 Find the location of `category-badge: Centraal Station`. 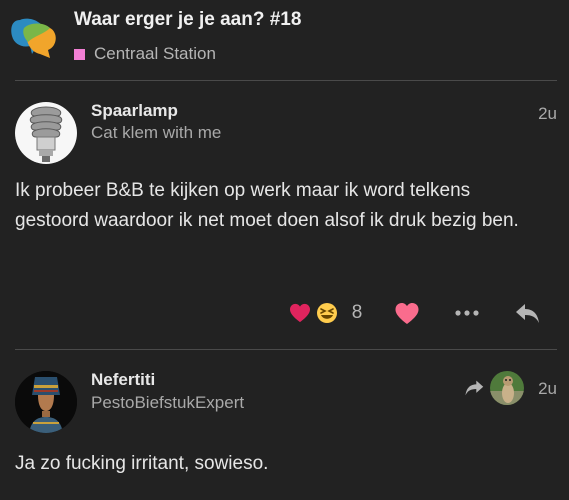

category-badge: Centraal Station is located at coordinates (145, 54).